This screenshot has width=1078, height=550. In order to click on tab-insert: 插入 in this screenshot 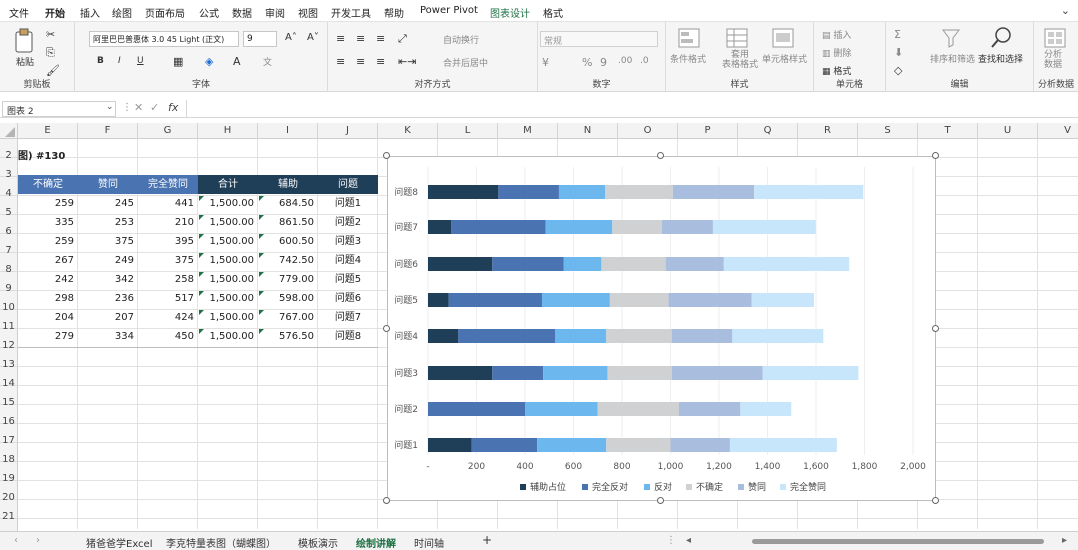, I will do `click(90, 12)`.